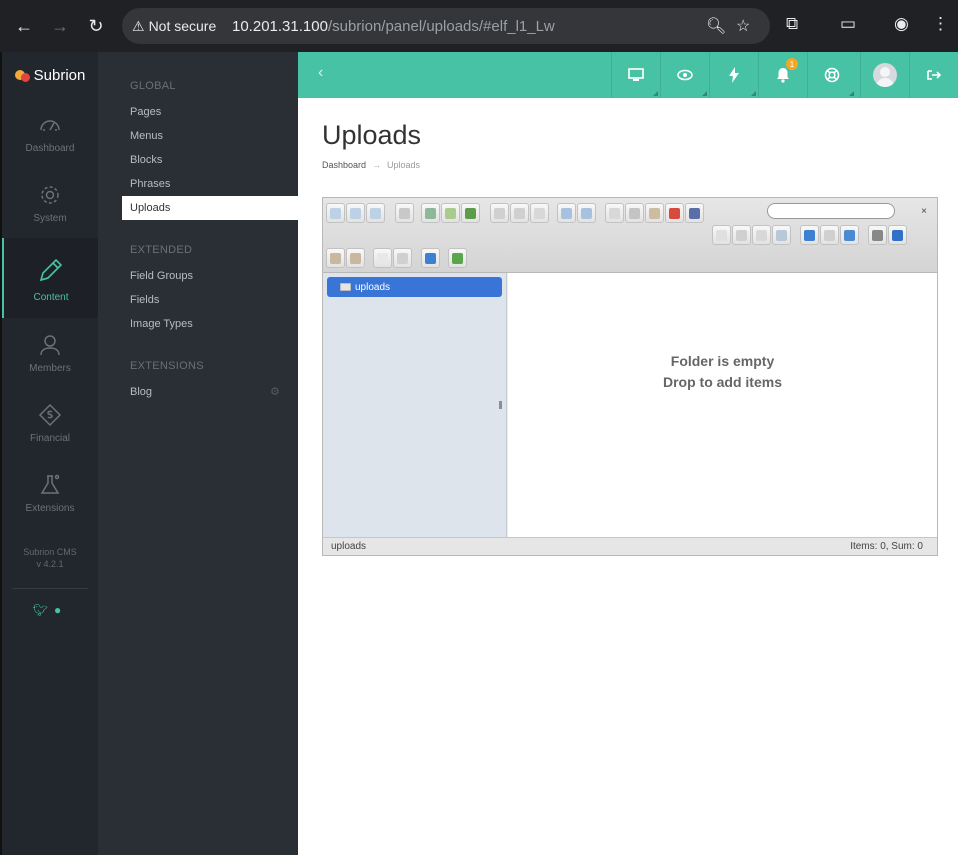 This screenshot has width=958, height=855. I want to click on version-number: v 4.2.1, so click(50, 564).